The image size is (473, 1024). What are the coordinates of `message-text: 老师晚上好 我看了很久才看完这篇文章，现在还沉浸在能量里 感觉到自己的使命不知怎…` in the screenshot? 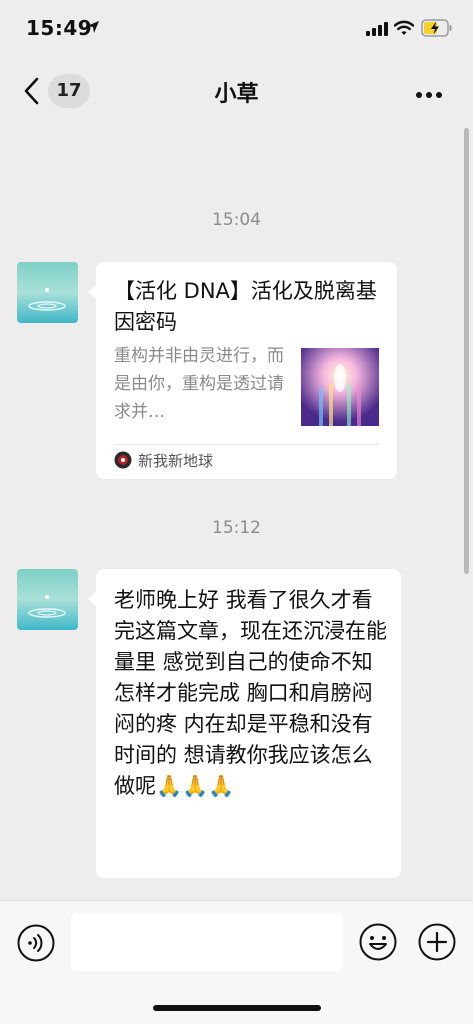 It's located at (250, 693).